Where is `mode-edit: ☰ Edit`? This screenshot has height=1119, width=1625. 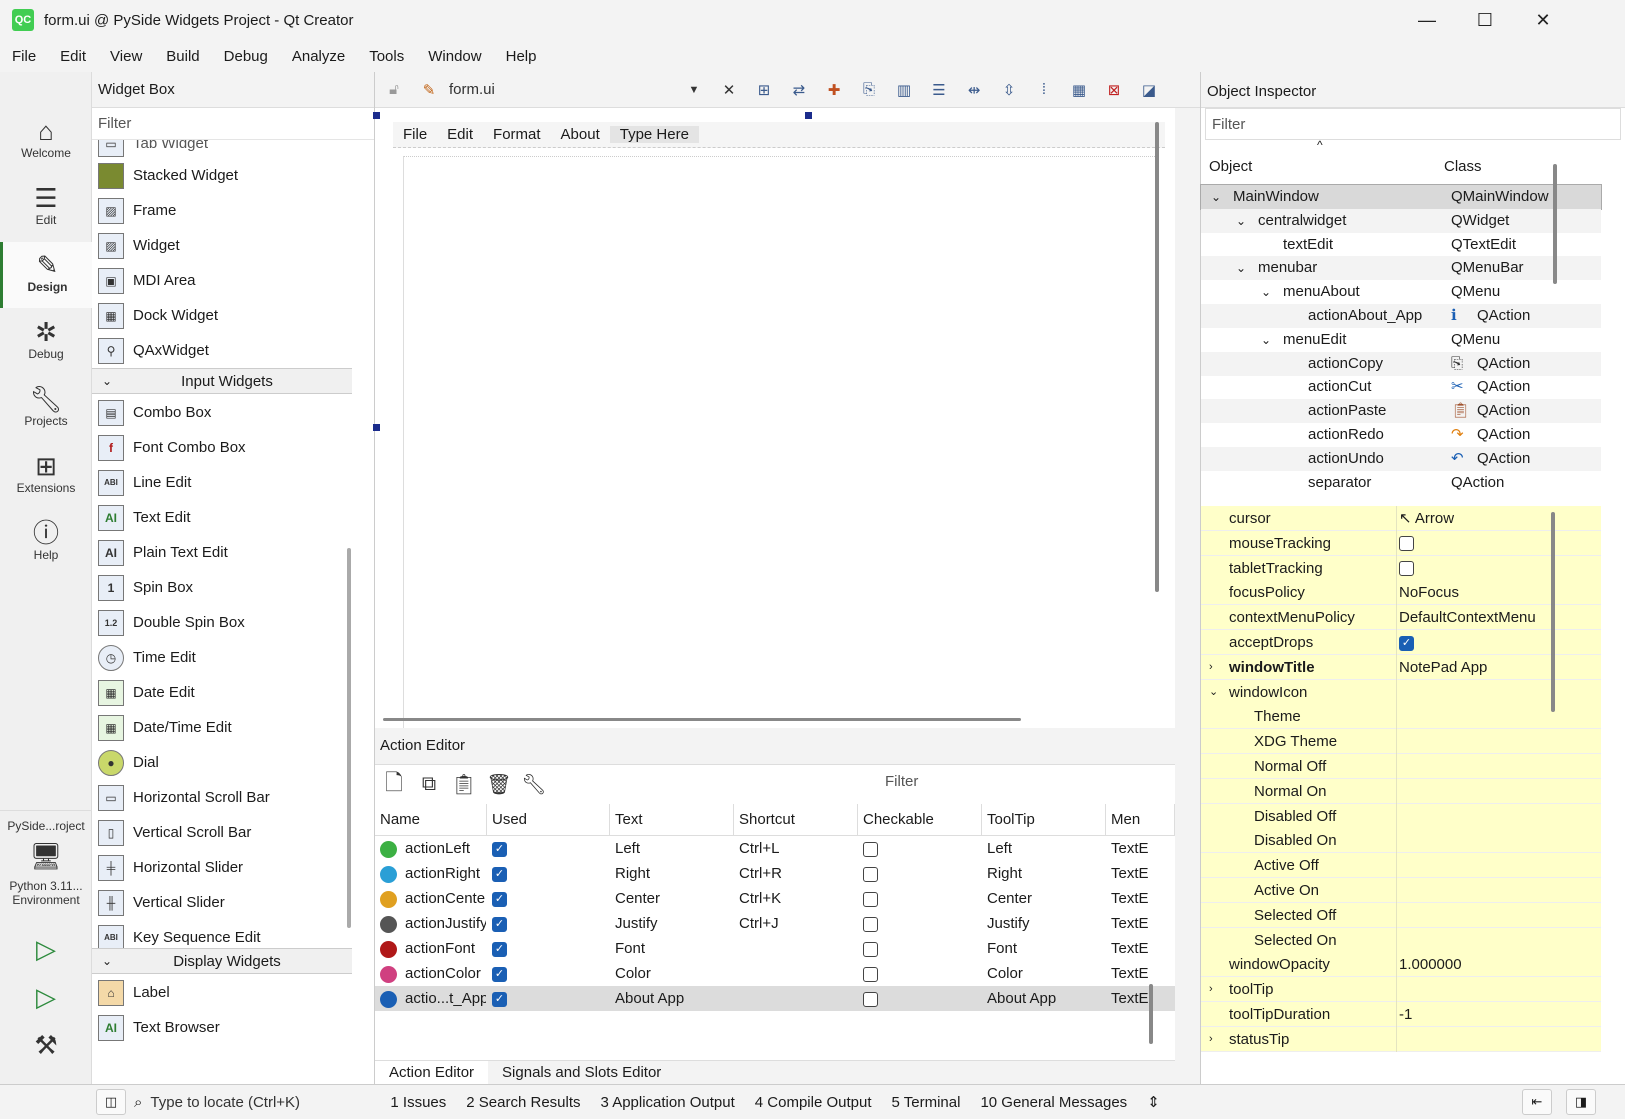
mode-edit: ☰ Edit is located at coordinates (46, 214).